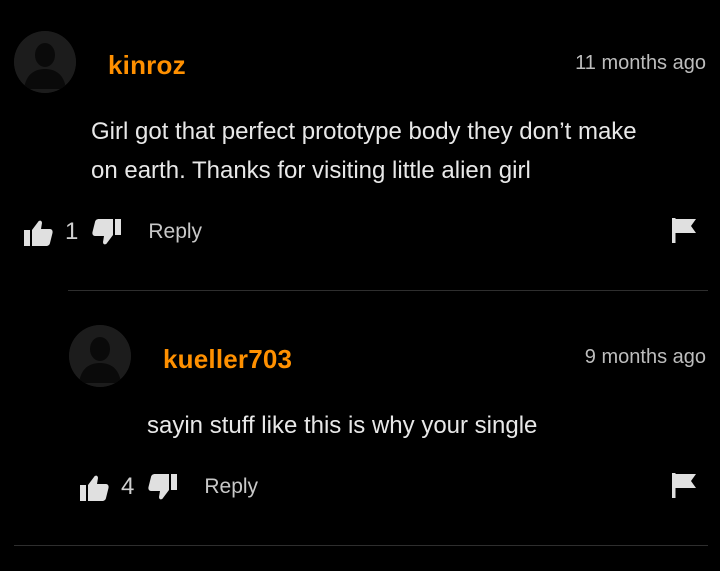  What do you see at coordinates (128, 486) in the screenshot?
I see `like-count: 4` at bounding box center [128, 486].